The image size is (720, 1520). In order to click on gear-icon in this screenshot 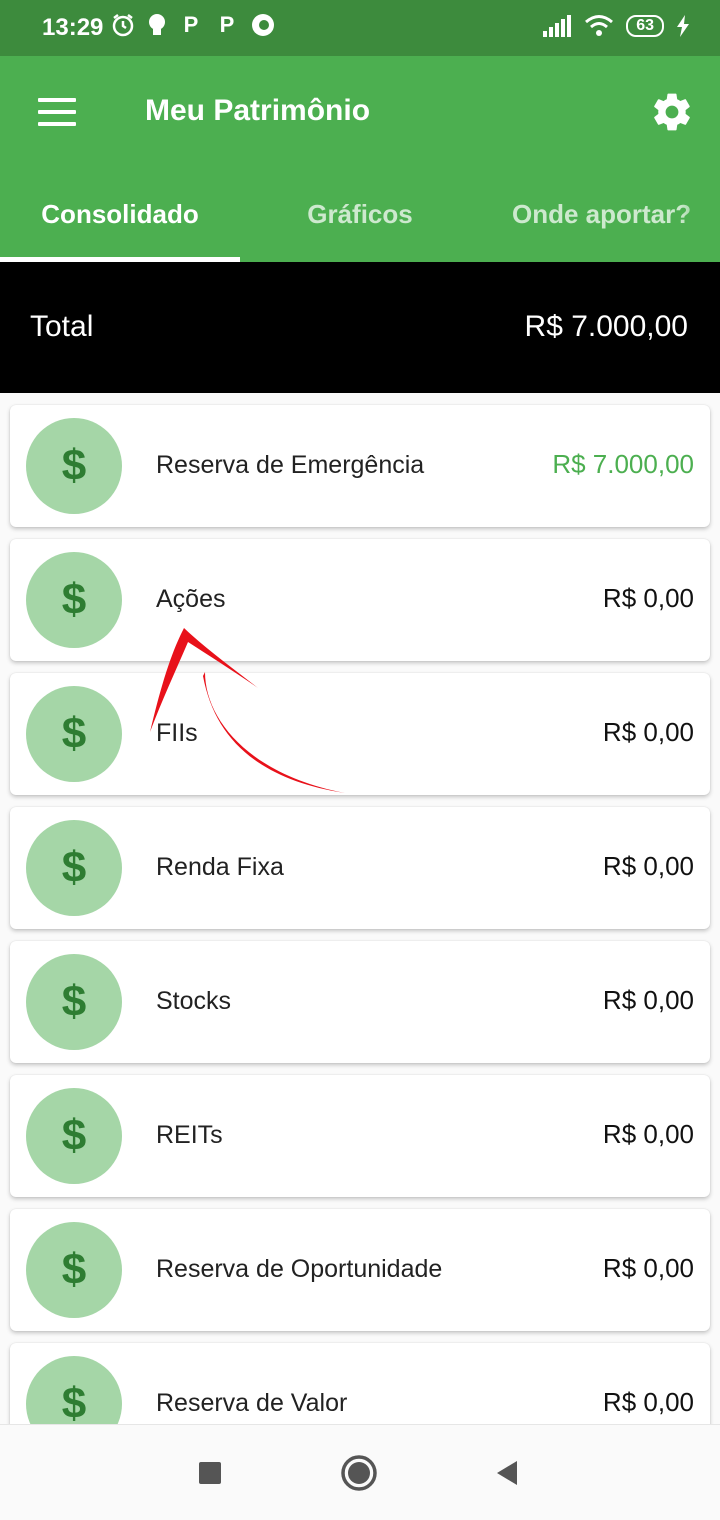, I will do `click(672, 112)`.